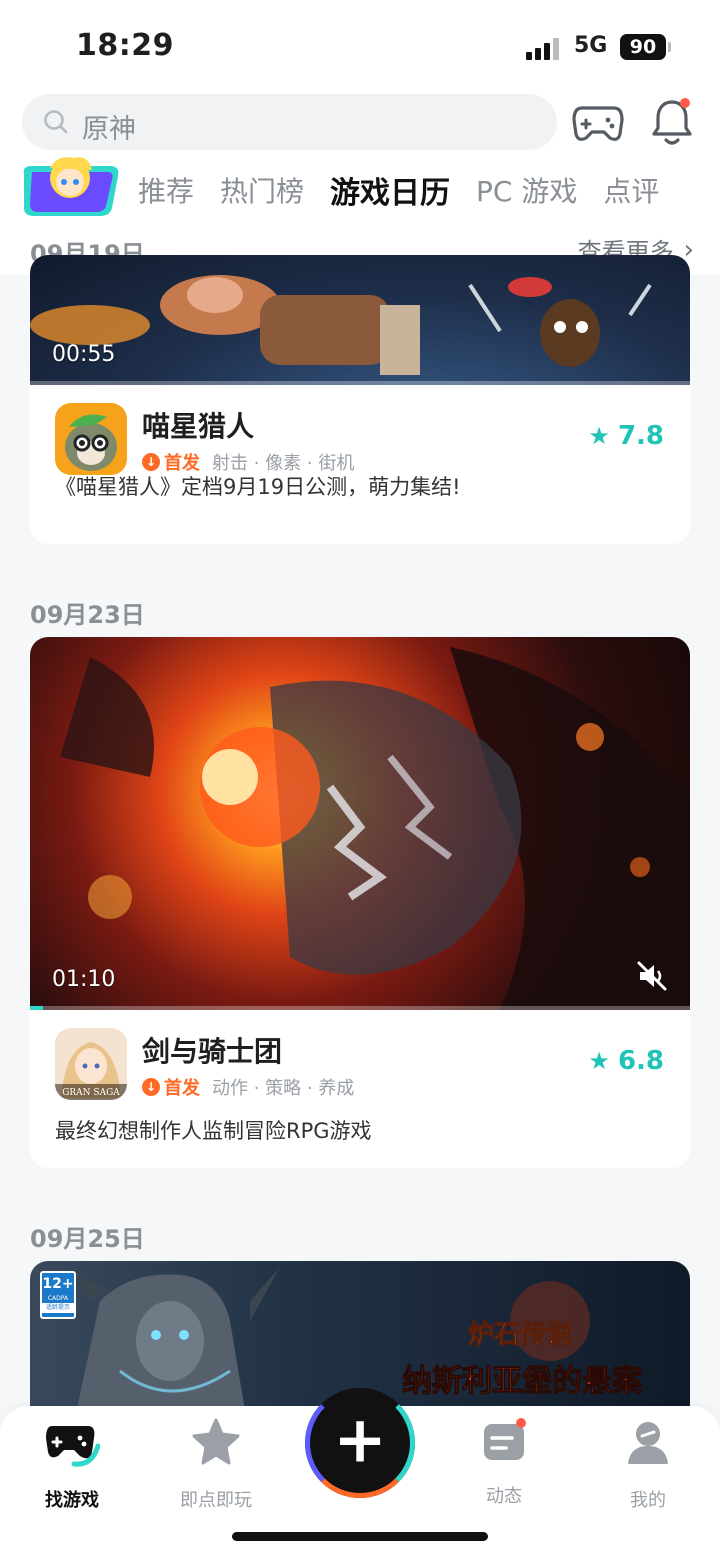  What do you see at coordinates (390, 191) in the screenshot?
I see `tab-game-calendar: 游戏日历` at bounding box center [390, 191].